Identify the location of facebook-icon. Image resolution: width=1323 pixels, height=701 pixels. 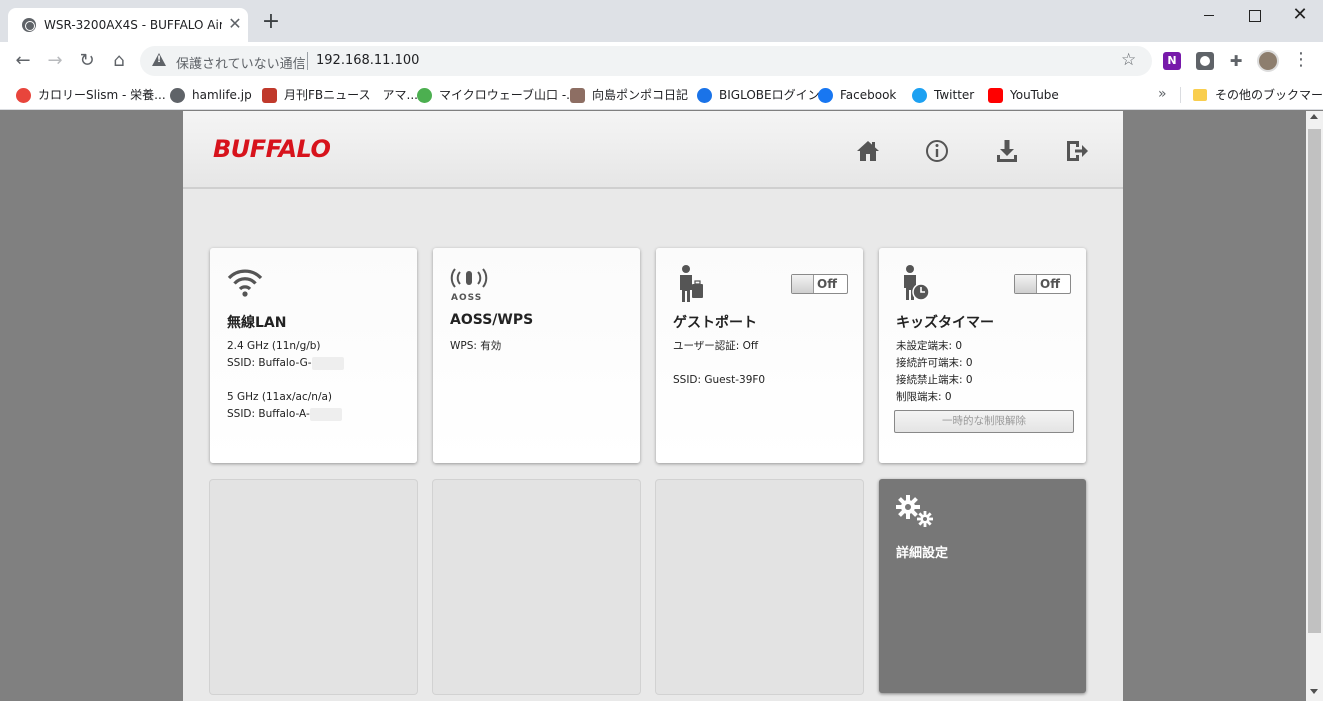
(825, 95).